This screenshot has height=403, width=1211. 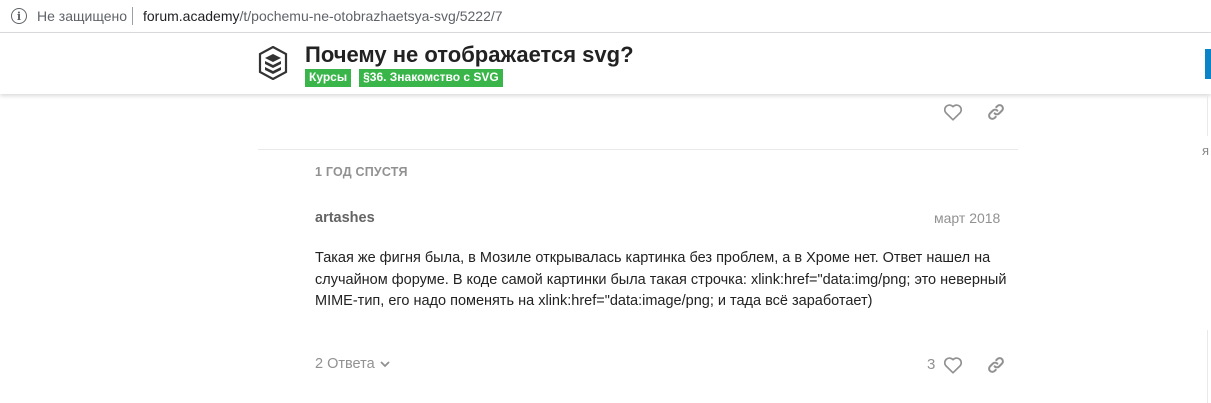 I want to click on url-path: /t/pochemu-ne-otobrazhaetsya-svg/5222/7, so click(x=371, y=16).